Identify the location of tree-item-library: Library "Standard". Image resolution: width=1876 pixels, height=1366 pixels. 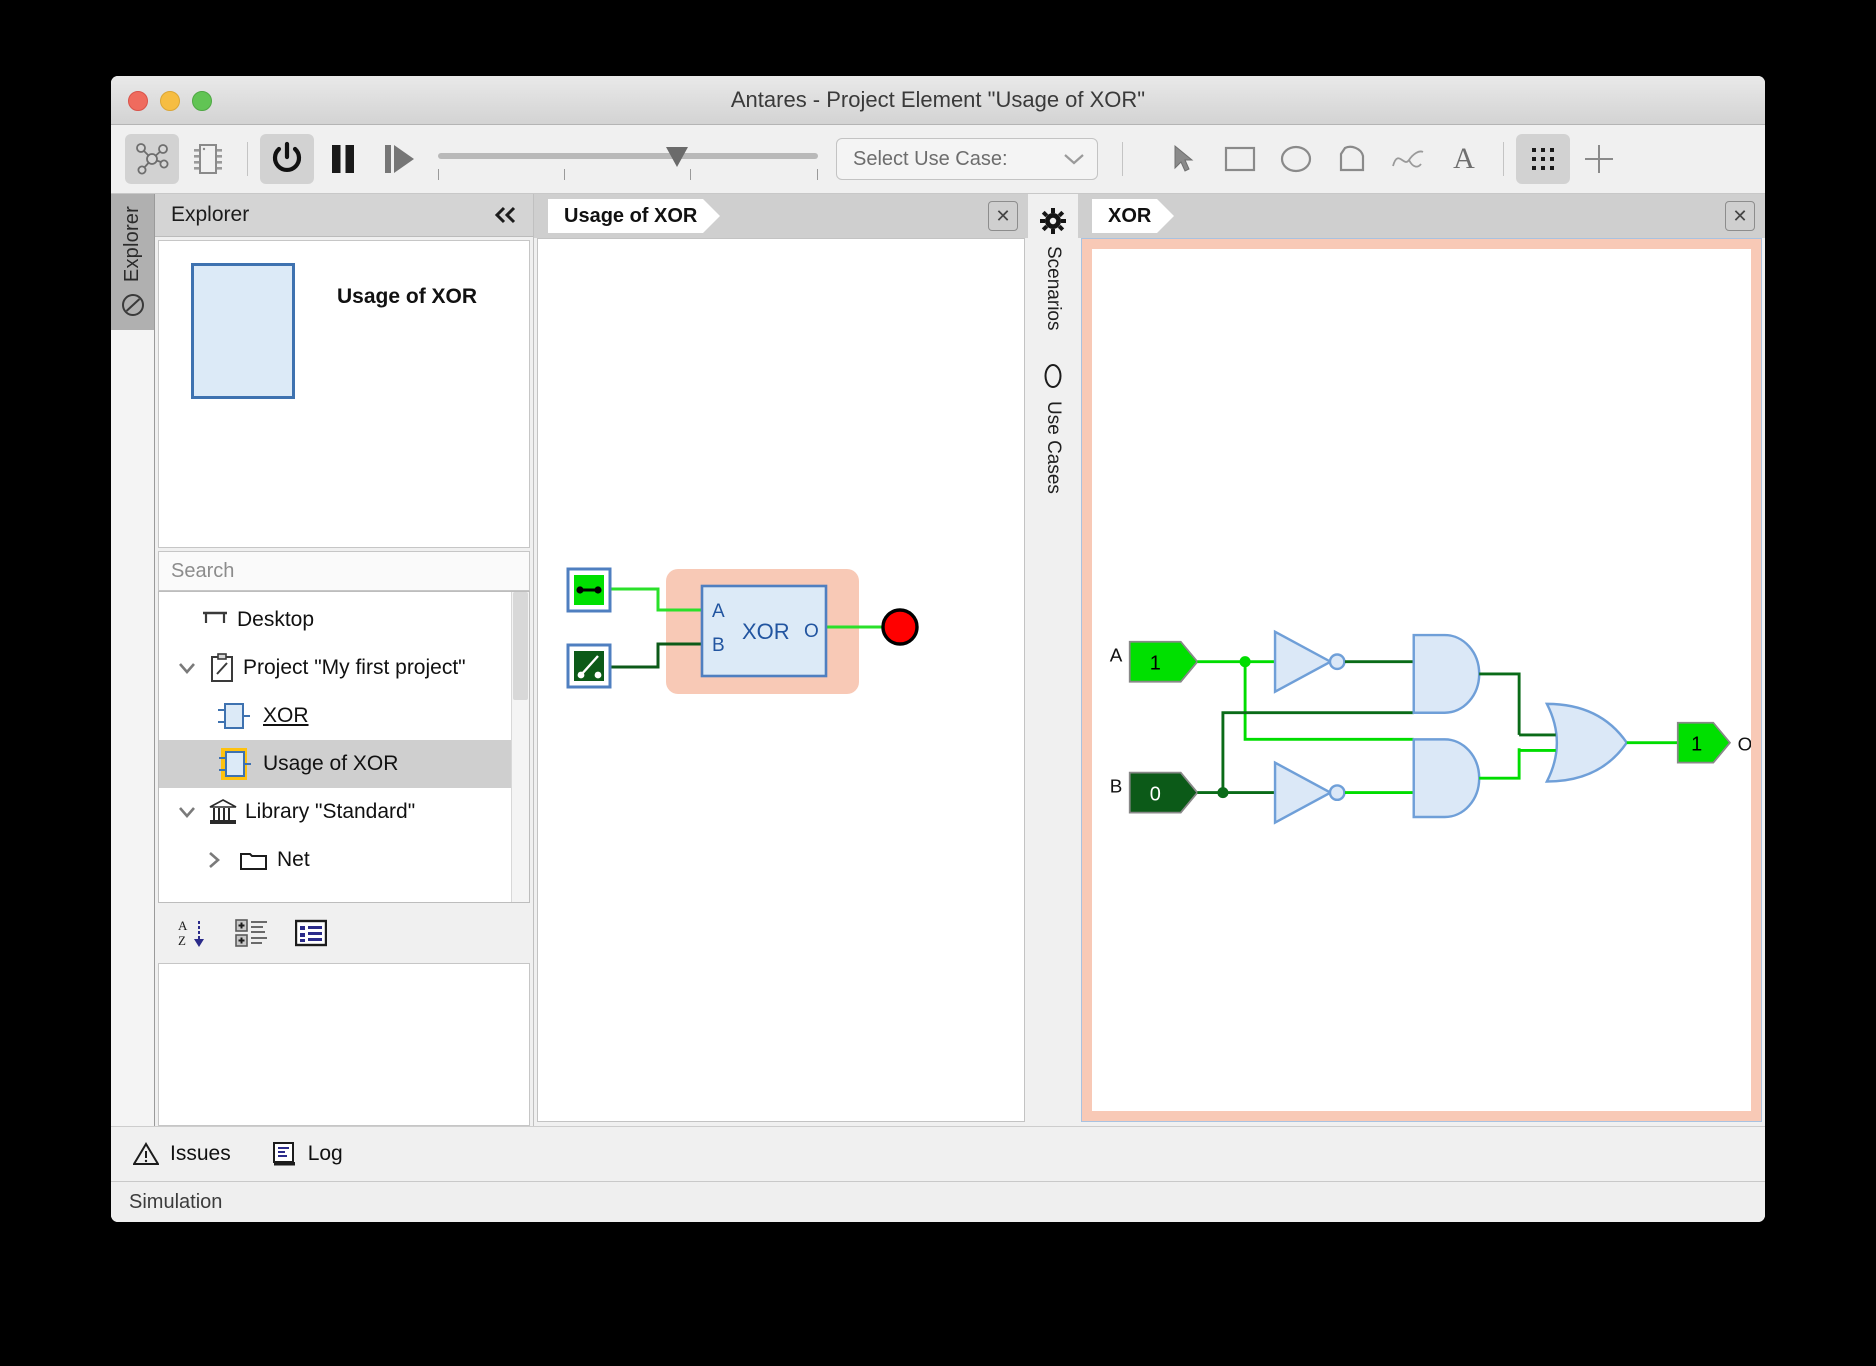
(335, 812).